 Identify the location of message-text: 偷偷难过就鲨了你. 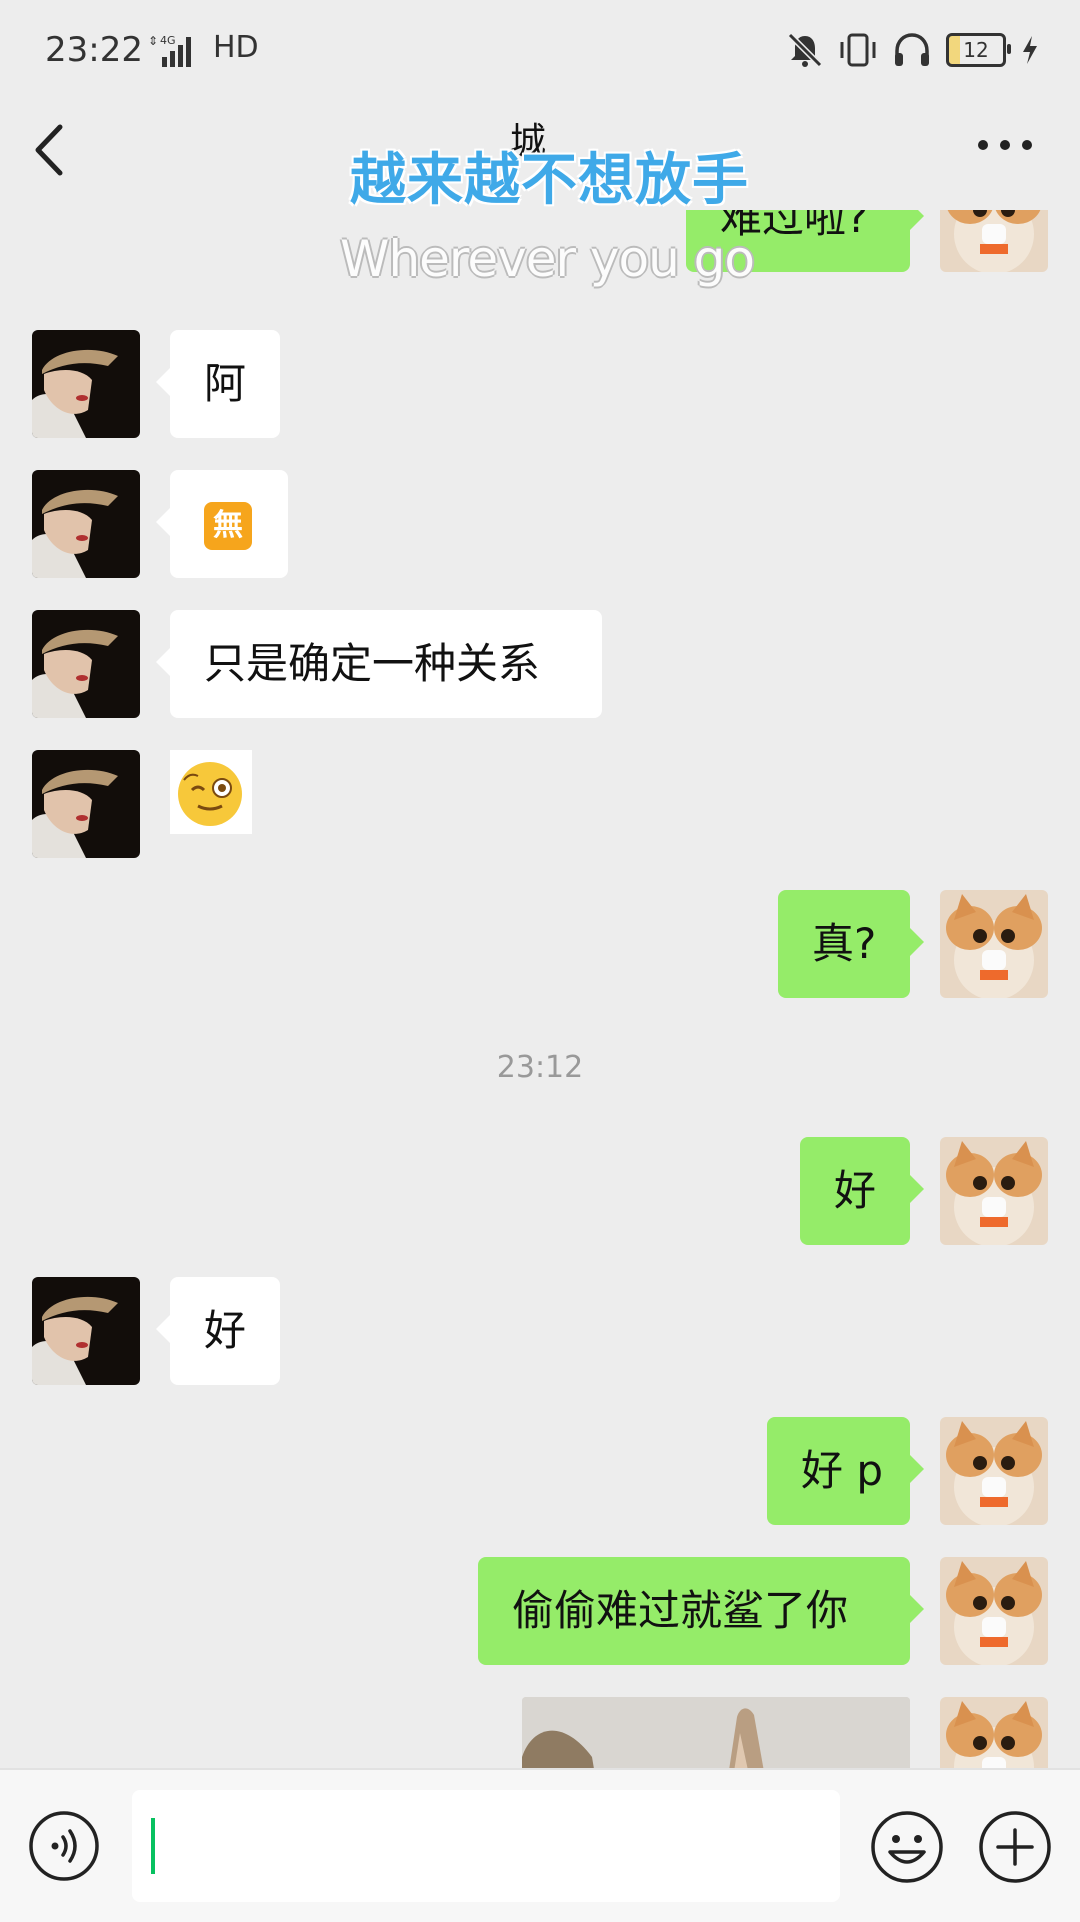
(680, 1610).